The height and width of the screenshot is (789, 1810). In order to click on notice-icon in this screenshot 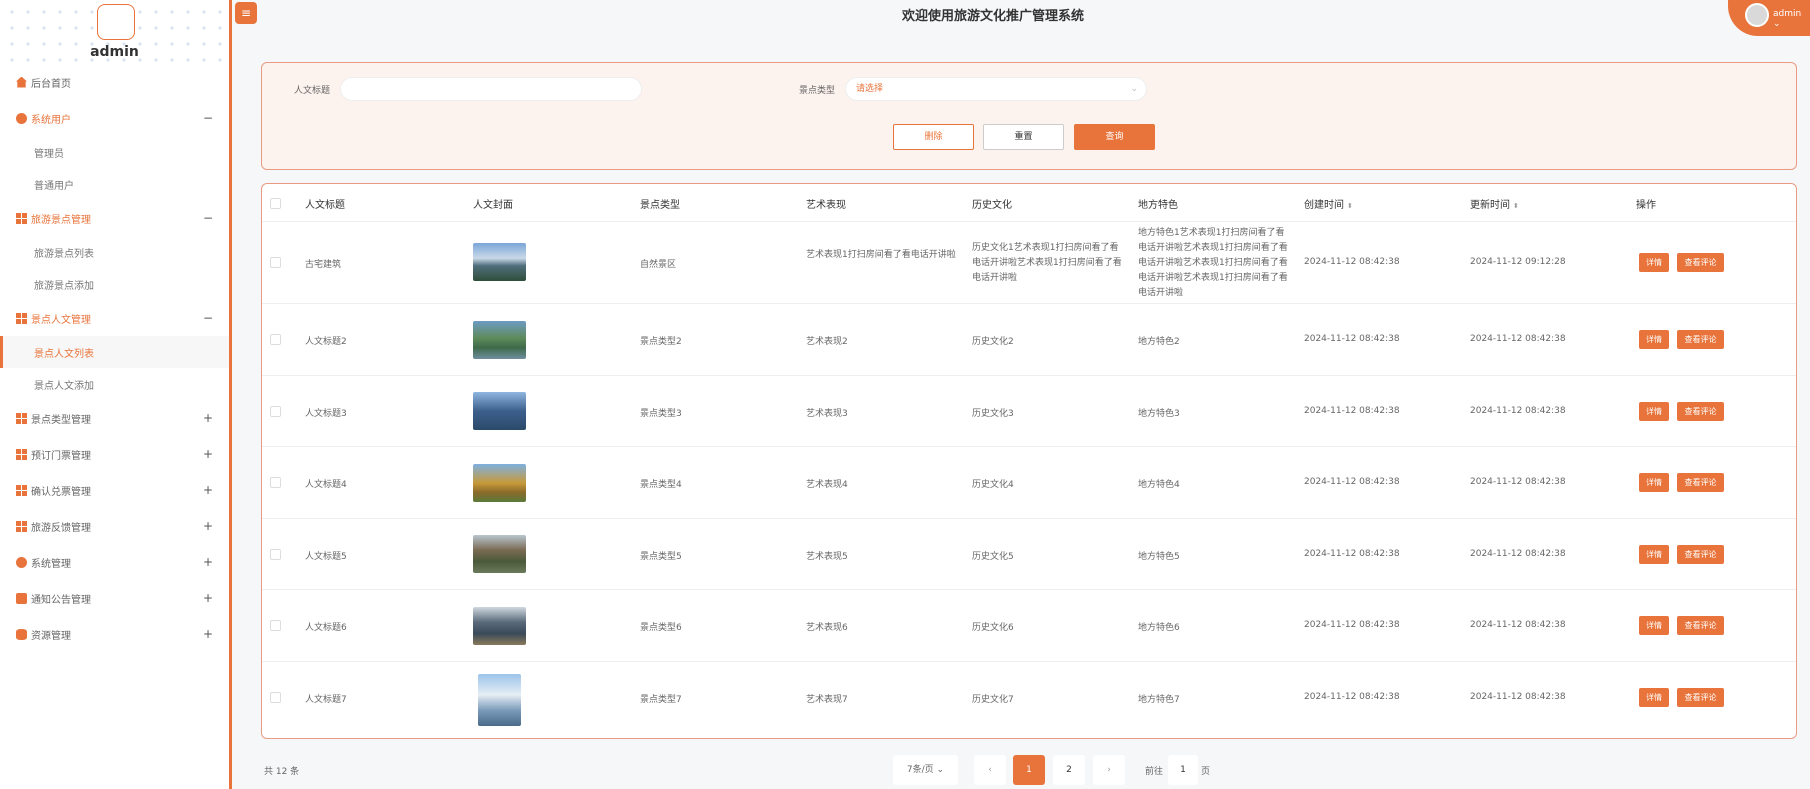, I will do `click(21, 598)`.